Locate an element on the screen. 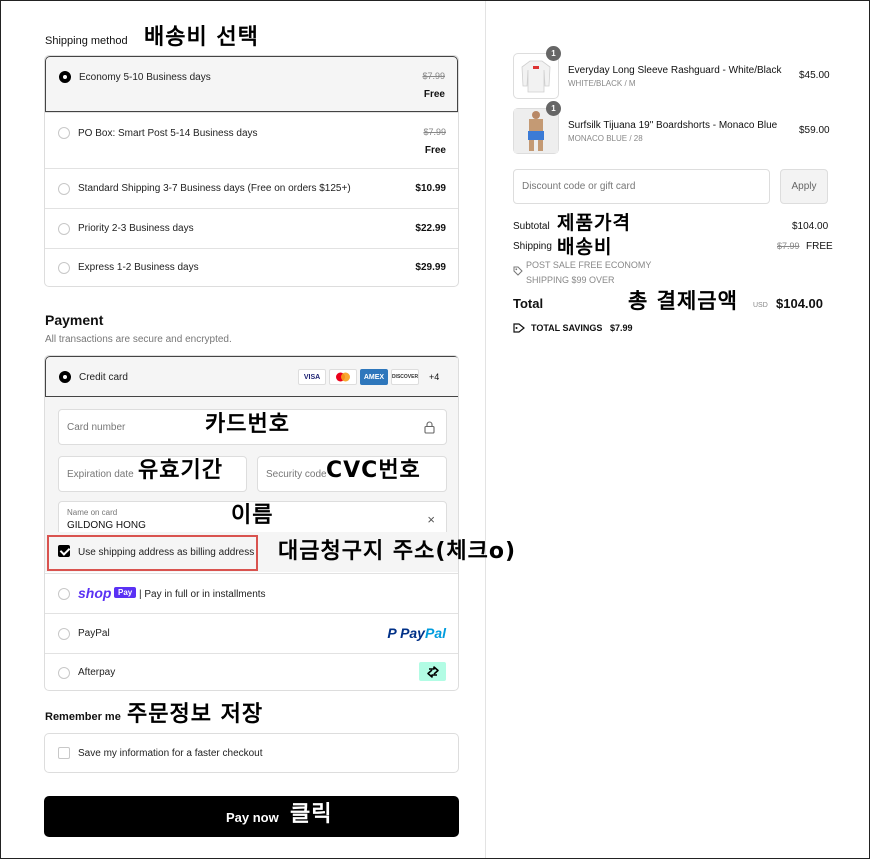 The width and height of the screenshot is (870, 859). tag-icon is located at coordinates (518, 271).